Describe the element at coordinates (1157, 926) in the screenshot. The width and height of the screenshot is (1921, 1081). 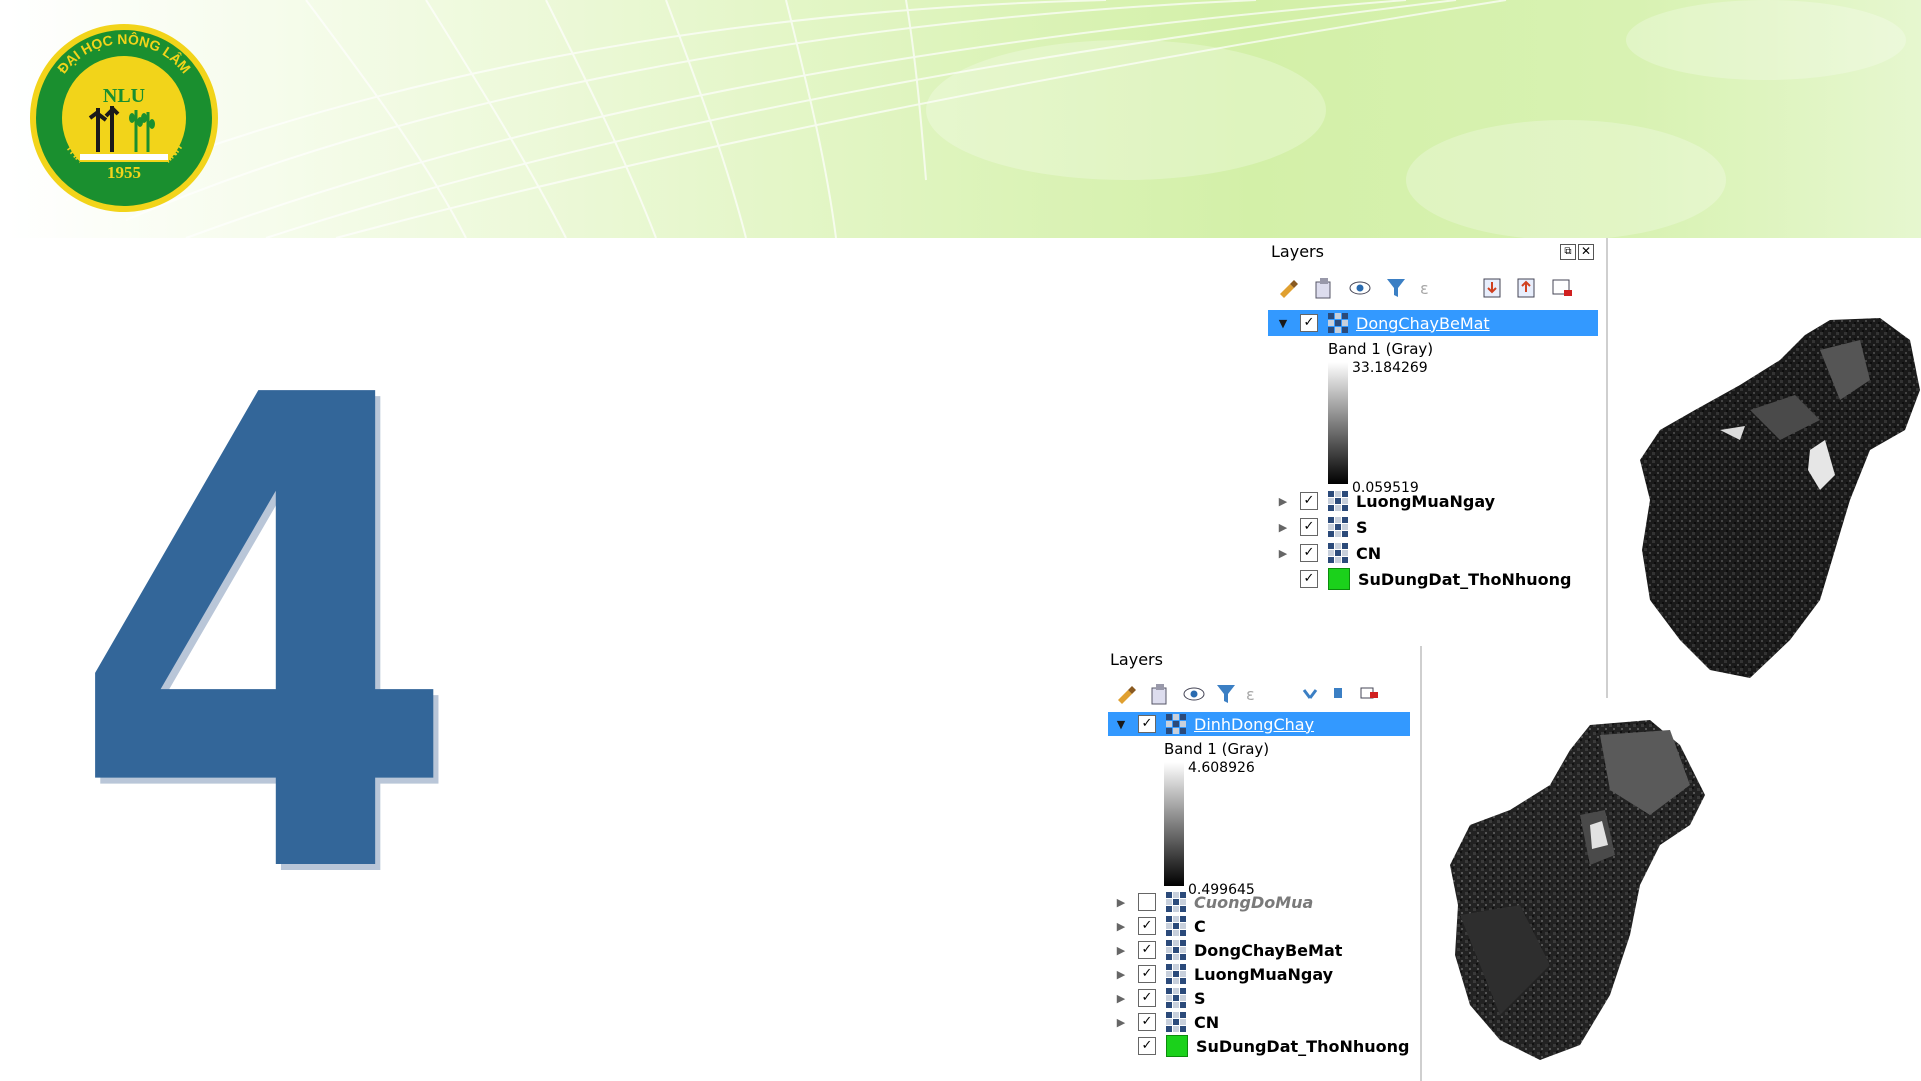
I see `layer-row: ▶ ✓ C` at that location.